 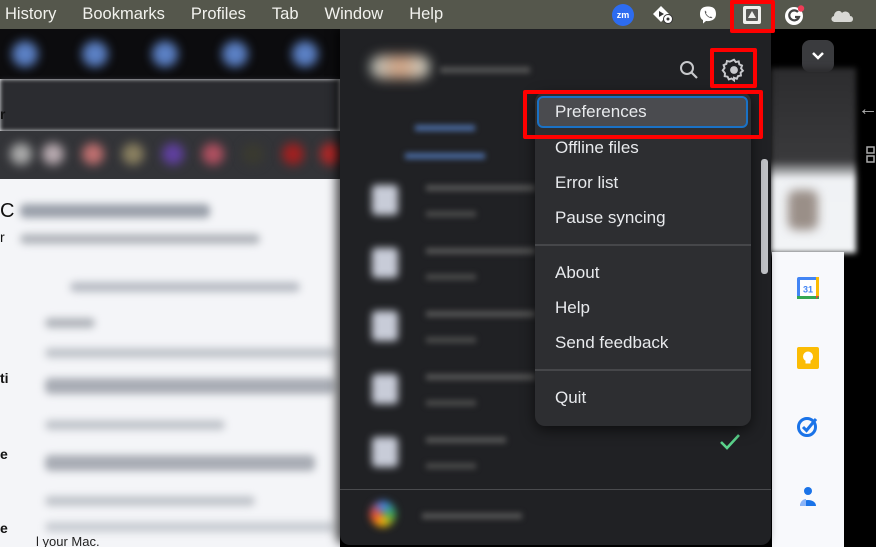 What do you see at coordinates (734, 70) in the screenshot?
I see `settings-gear-icon` at bounding box center [734, 70].